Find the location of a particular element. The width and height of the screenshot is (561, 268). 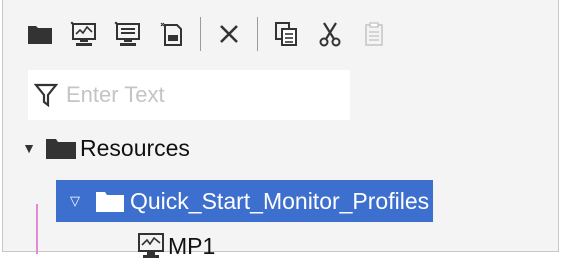

new-monitor-list-button is located at coordinates (128, 34).